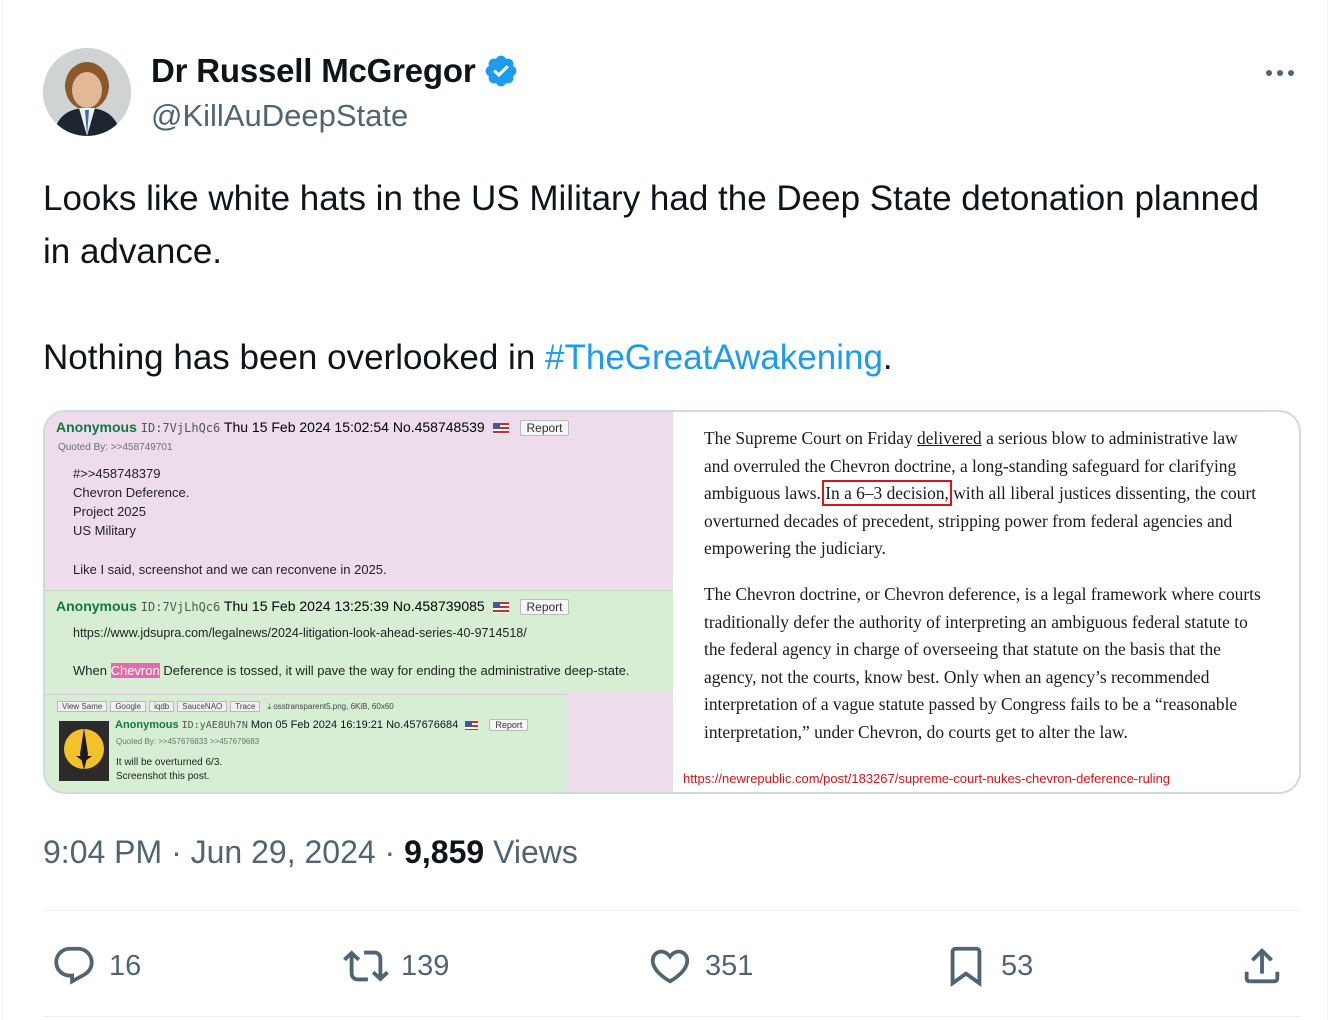 The image size is (1330, 1020). I want to click on avatar-photo, so click(87, 92).